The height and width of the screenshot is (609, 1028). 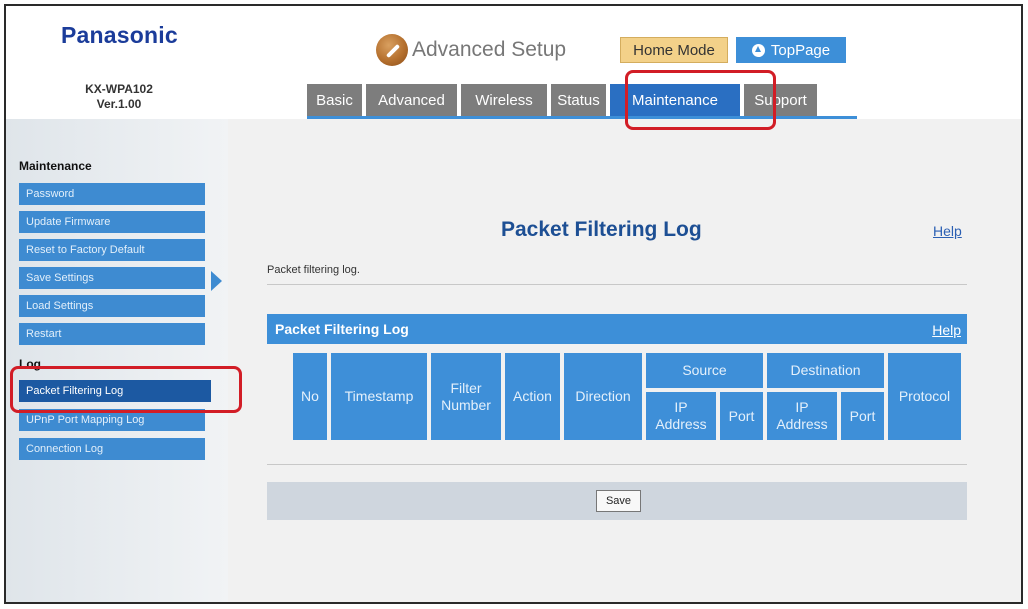 What do you see at coordinates (947, 231) in the screenshot?
I see `help-link: Help` at bounding box center [947, 231].